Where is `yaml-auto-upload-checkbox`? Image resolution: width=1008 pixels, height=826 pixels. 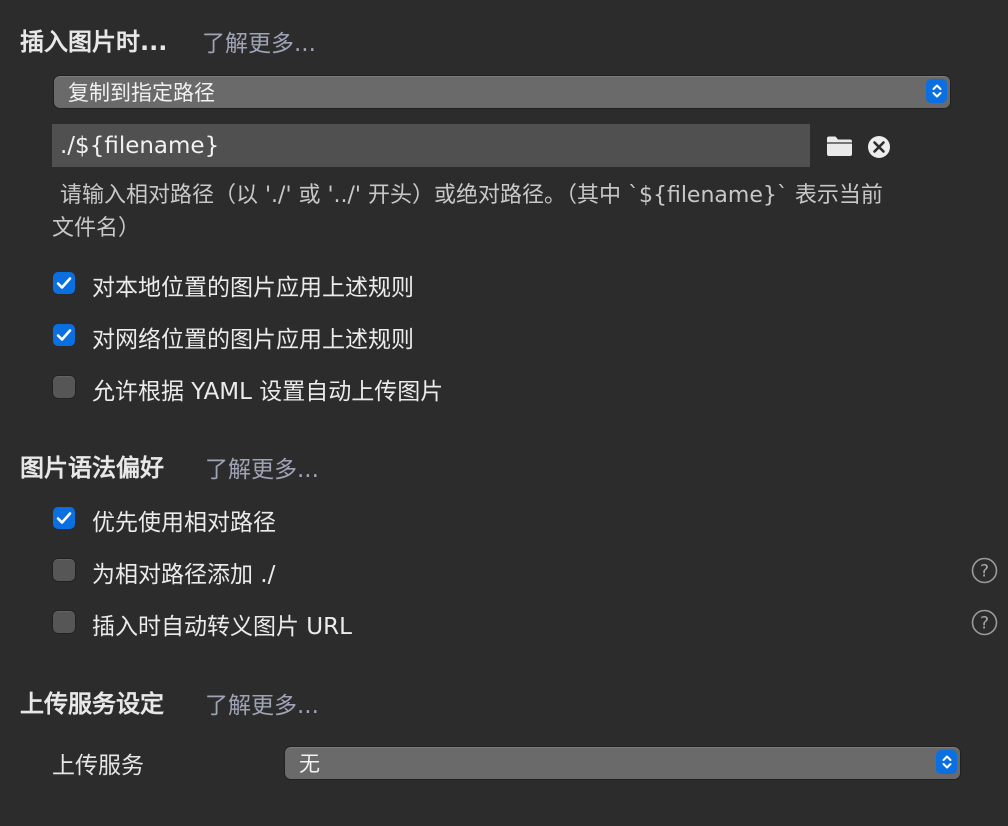
yaml-auto-upload-checkbox is located at coordinates (64, 387).